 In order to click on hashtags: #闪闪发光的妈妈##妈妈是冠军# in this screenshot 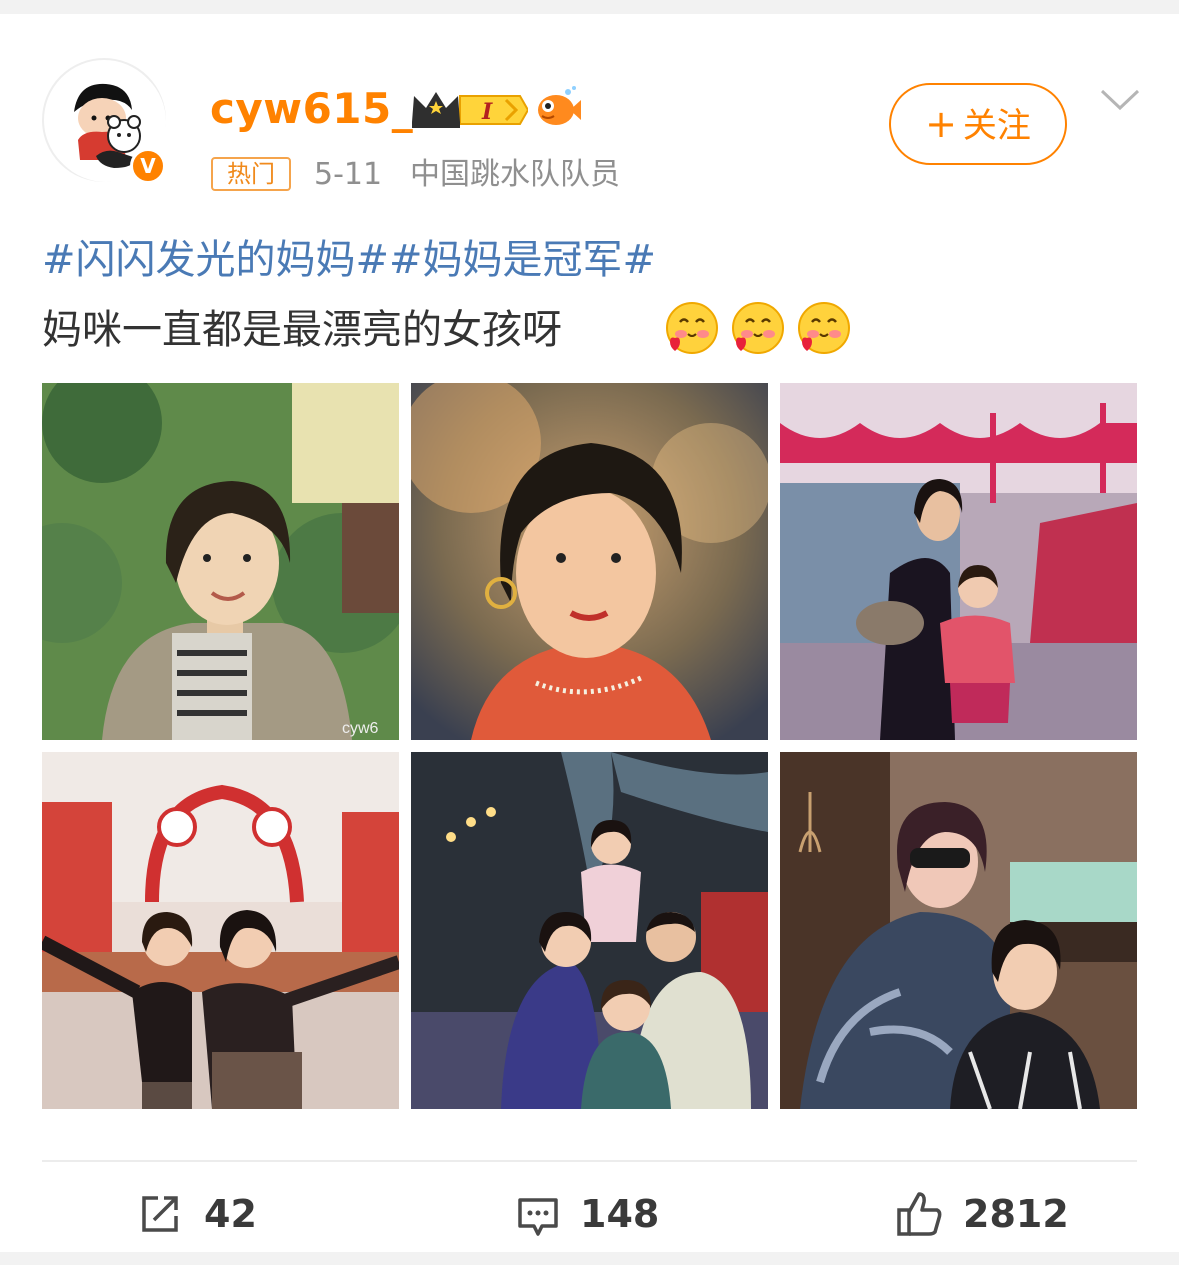, I will do `click(349, 260)`.